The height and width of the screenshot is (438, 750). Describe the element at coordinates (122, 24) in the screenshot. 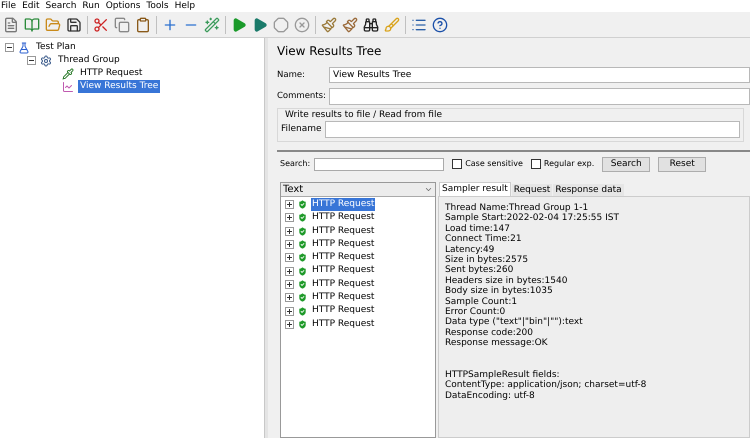

I see `copy-icon` at that location.